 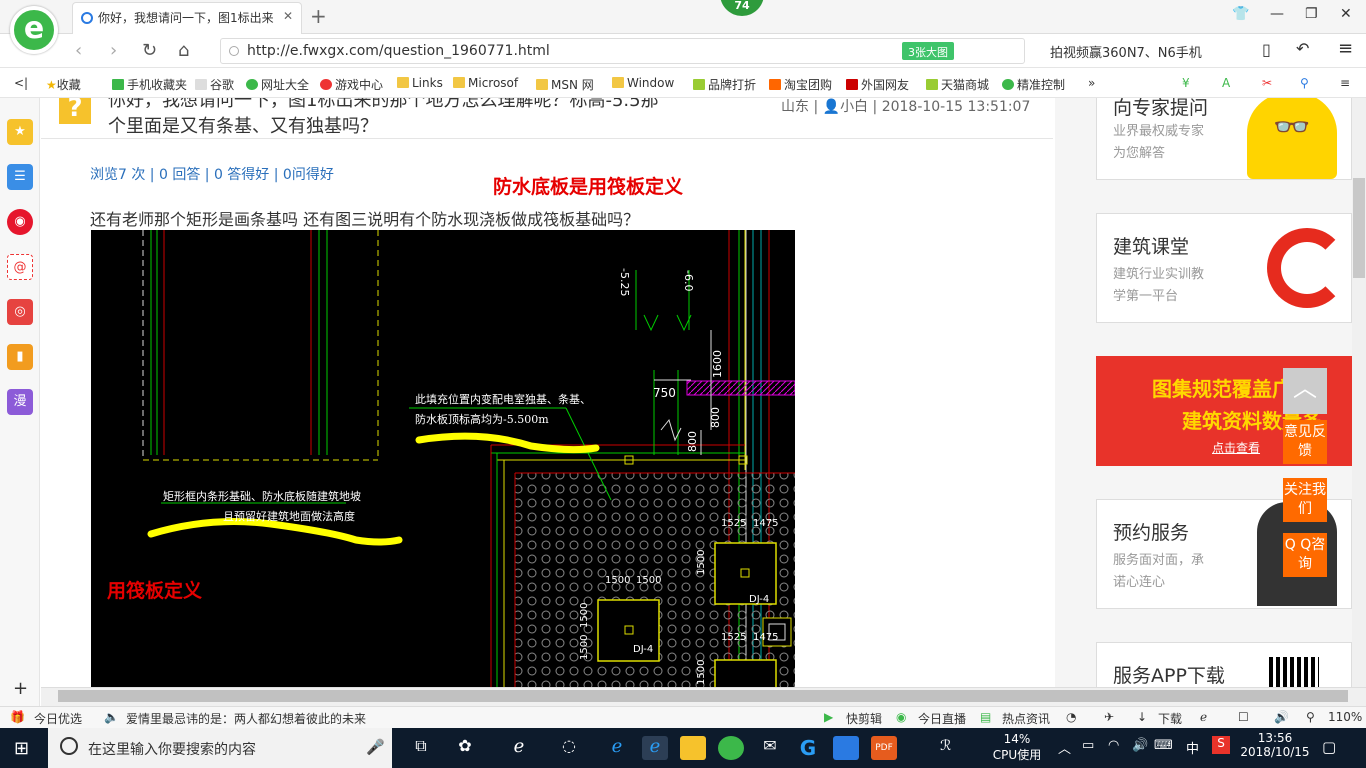 I want to click on zoom-level: 110%, so click(x=1345, y=717).